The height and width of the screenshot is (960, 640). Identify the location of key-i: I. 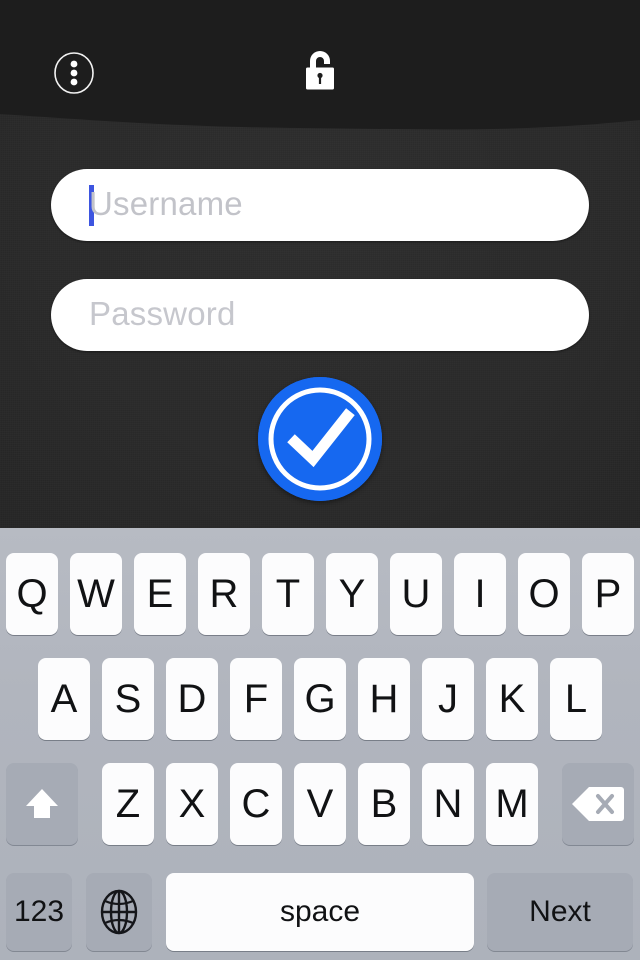
(480, 594).